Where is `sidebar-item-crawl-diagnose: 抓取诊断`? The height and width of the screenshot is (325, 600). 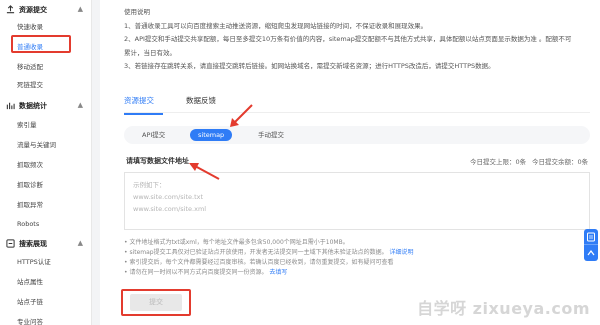
sidebar-item-crawl-diagnose: 抓取诊断 is located at coordinates (45, 184).